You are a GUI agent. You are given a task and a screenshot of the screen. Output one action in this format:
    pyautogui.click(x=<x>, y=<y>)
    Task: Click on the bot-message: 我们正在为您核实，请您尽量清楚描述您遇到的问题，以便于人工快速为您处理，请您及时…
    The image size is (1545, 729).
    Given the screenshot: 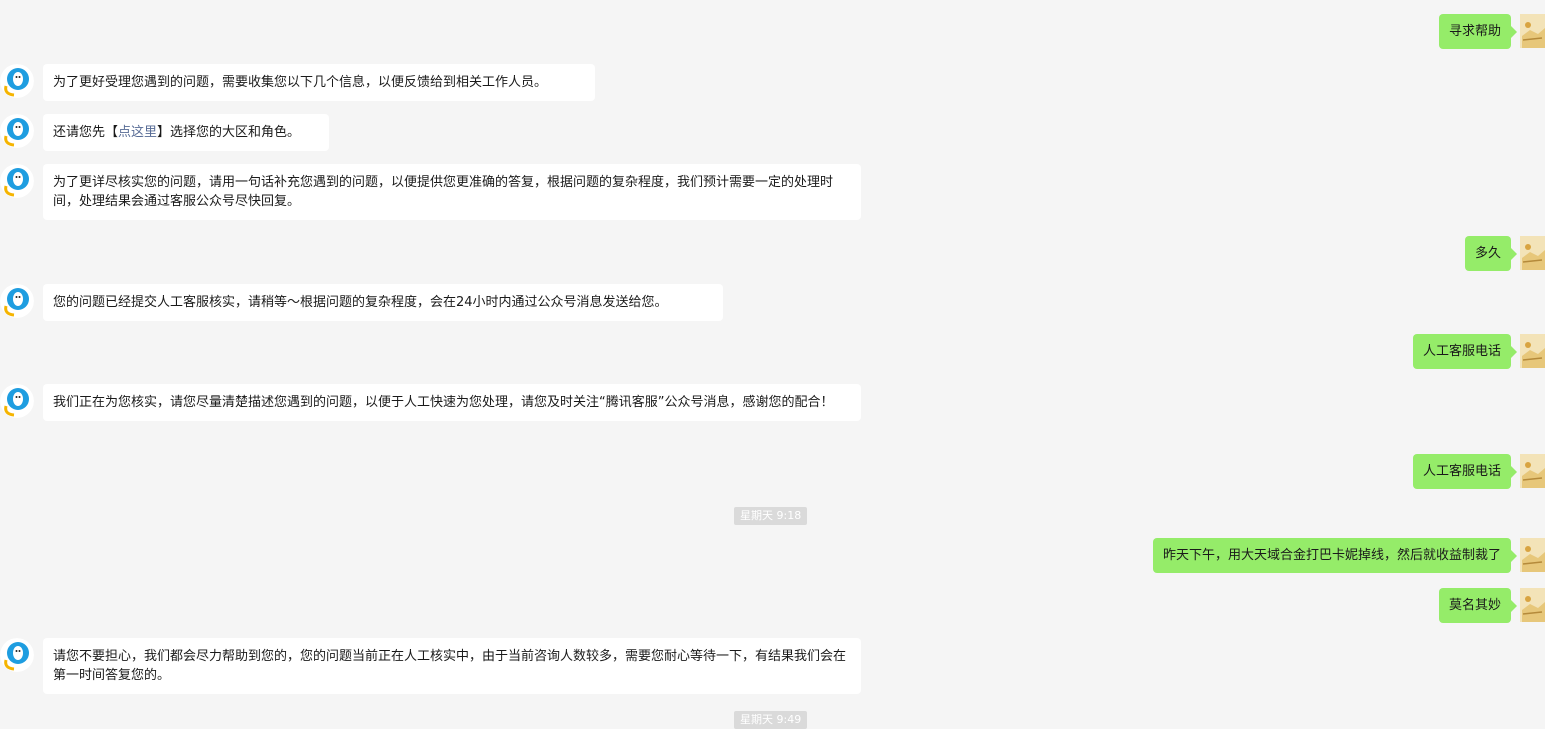 What is the action you would take?
    pyautogui.click(x=452, y=402)
    